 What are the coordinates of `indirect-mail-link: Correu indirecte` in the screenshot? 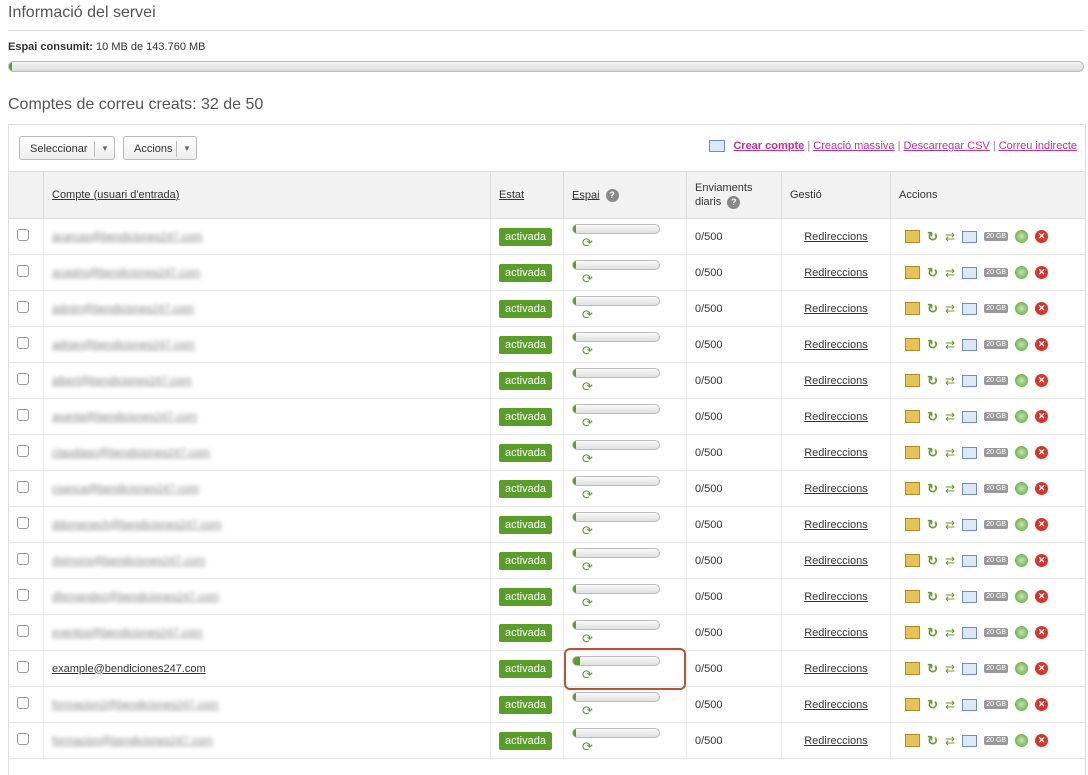 It's located at (1038, 146).